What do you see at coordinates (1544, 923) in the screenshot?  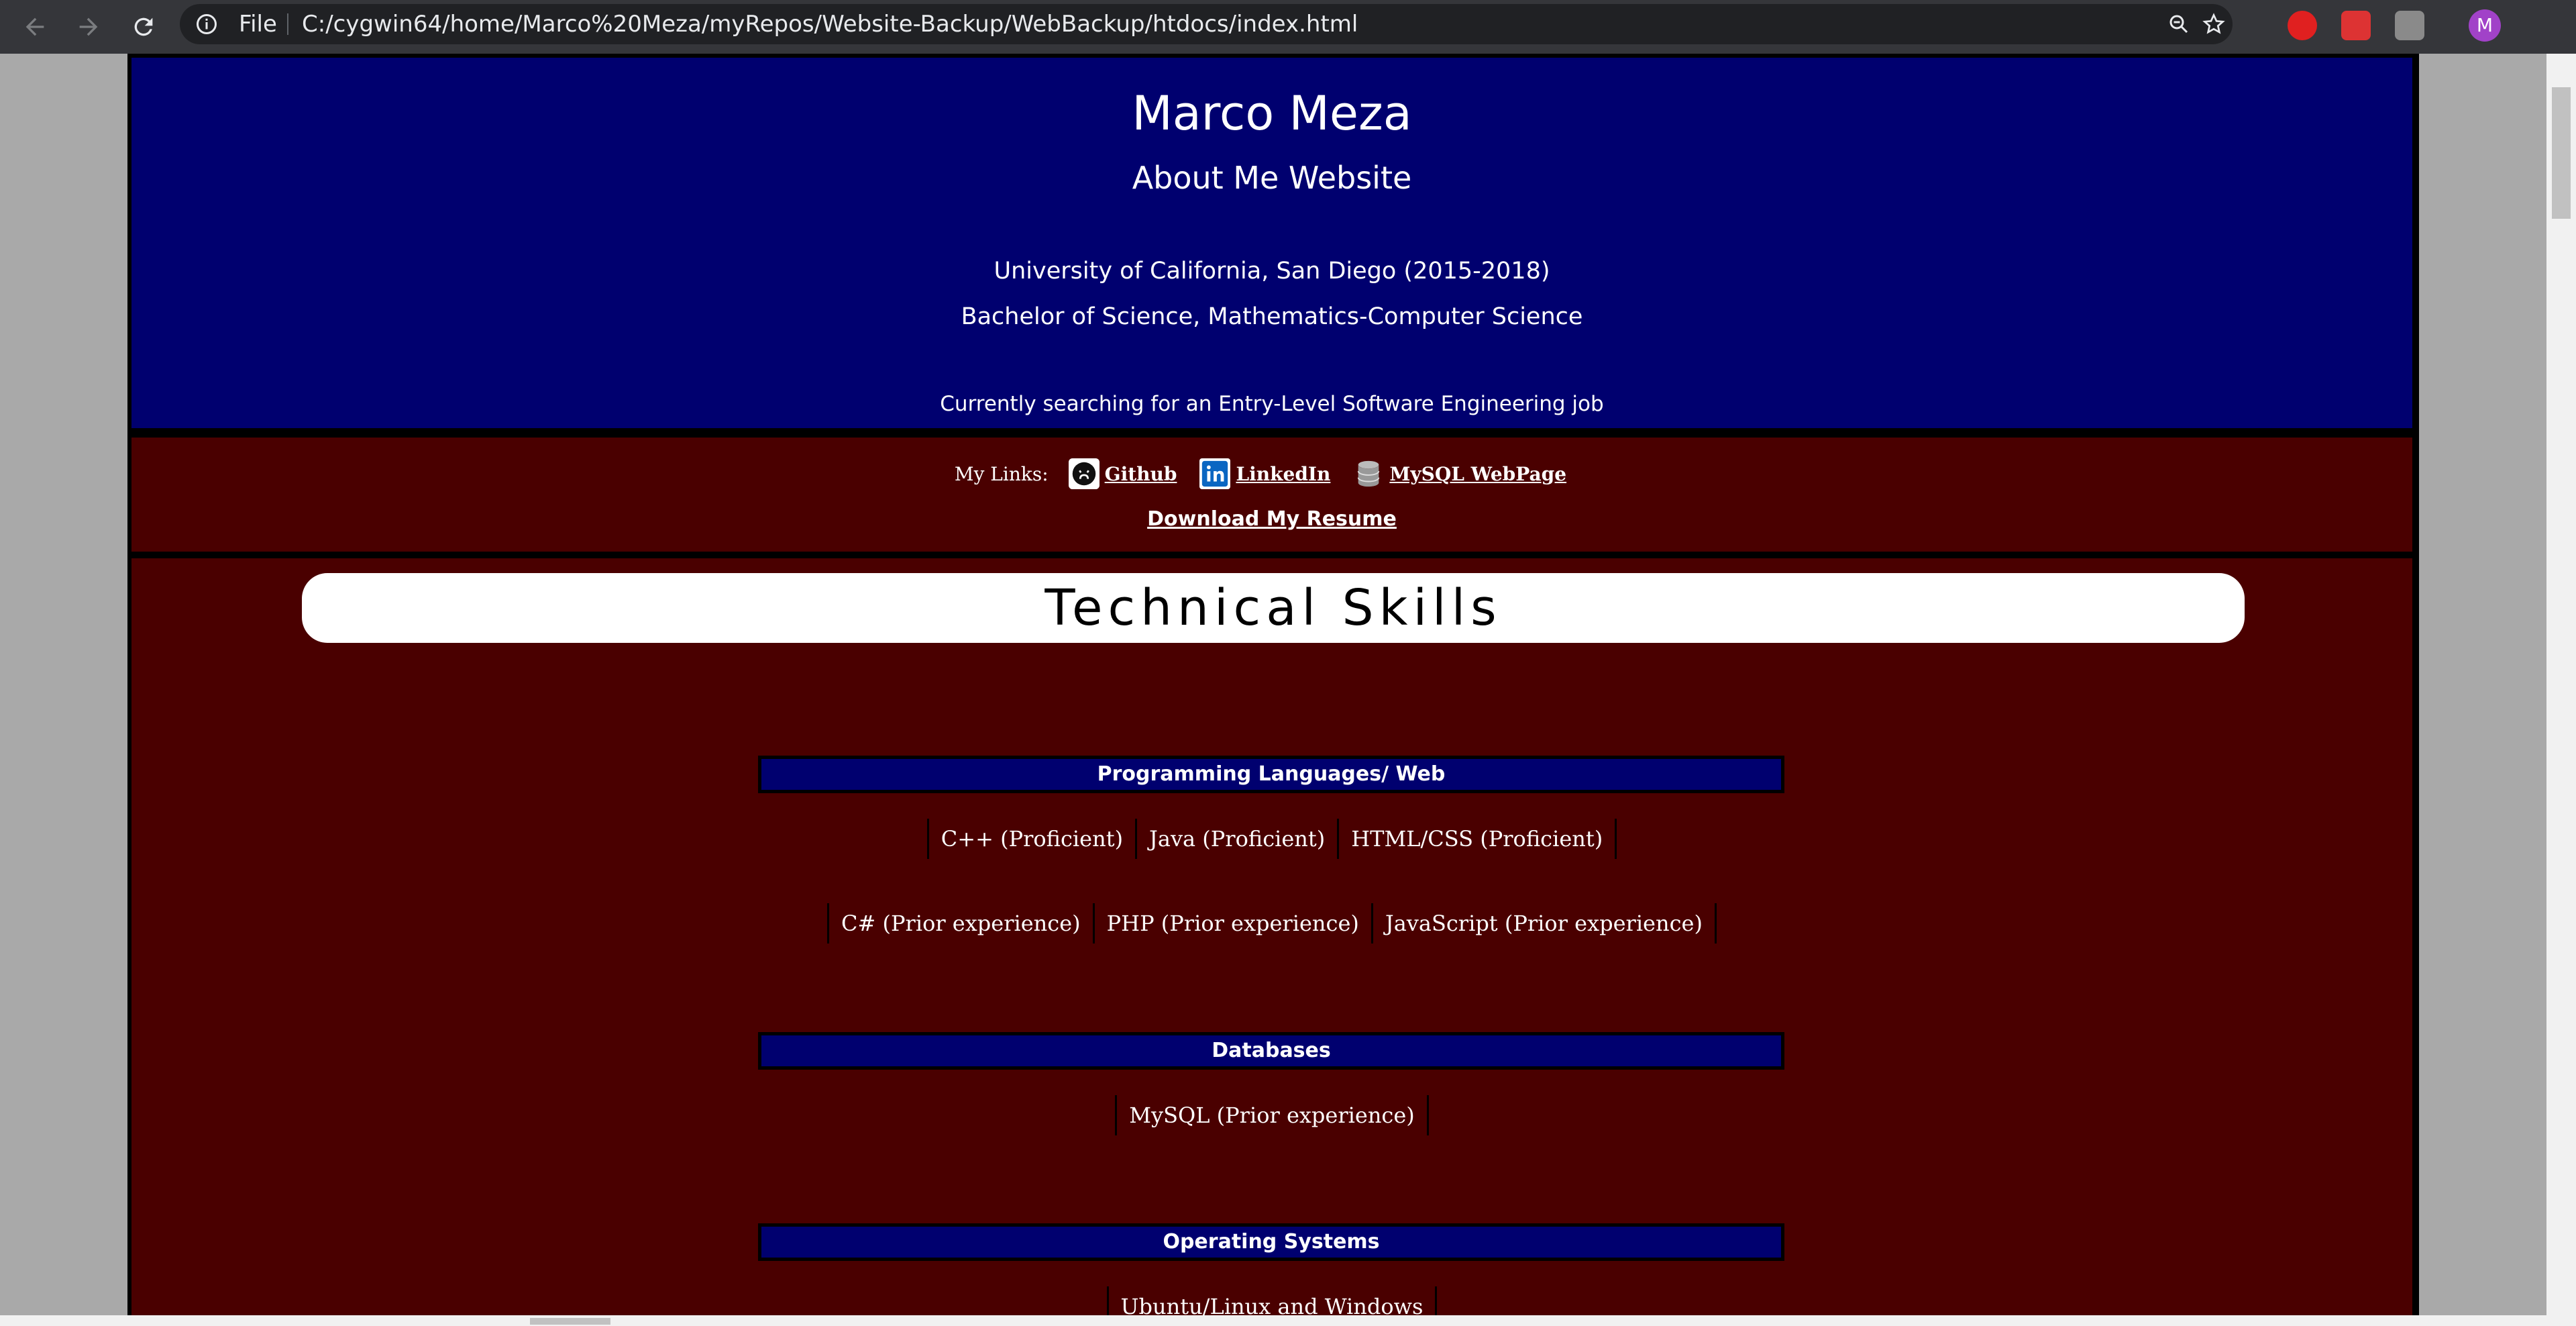 I see `skill-item: JavaScript (Prior experience)` at bounding box center [1544, 923].